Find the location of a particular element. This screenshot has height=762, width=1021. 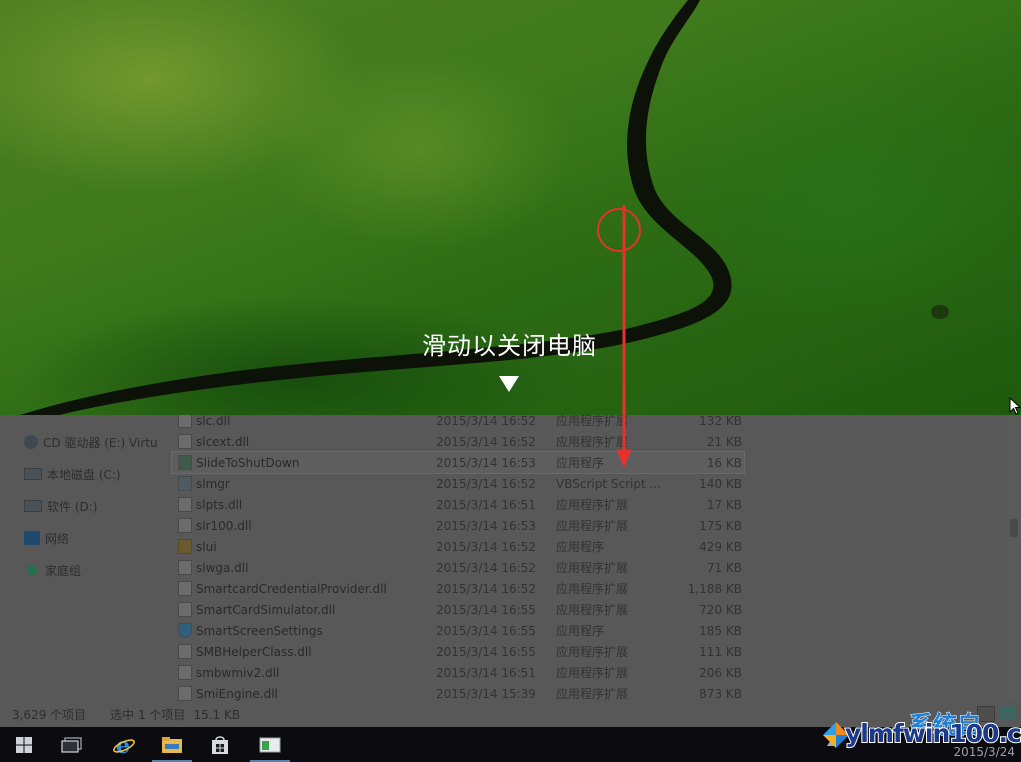

down-arrow-icon is located at coordinates (509, 384).